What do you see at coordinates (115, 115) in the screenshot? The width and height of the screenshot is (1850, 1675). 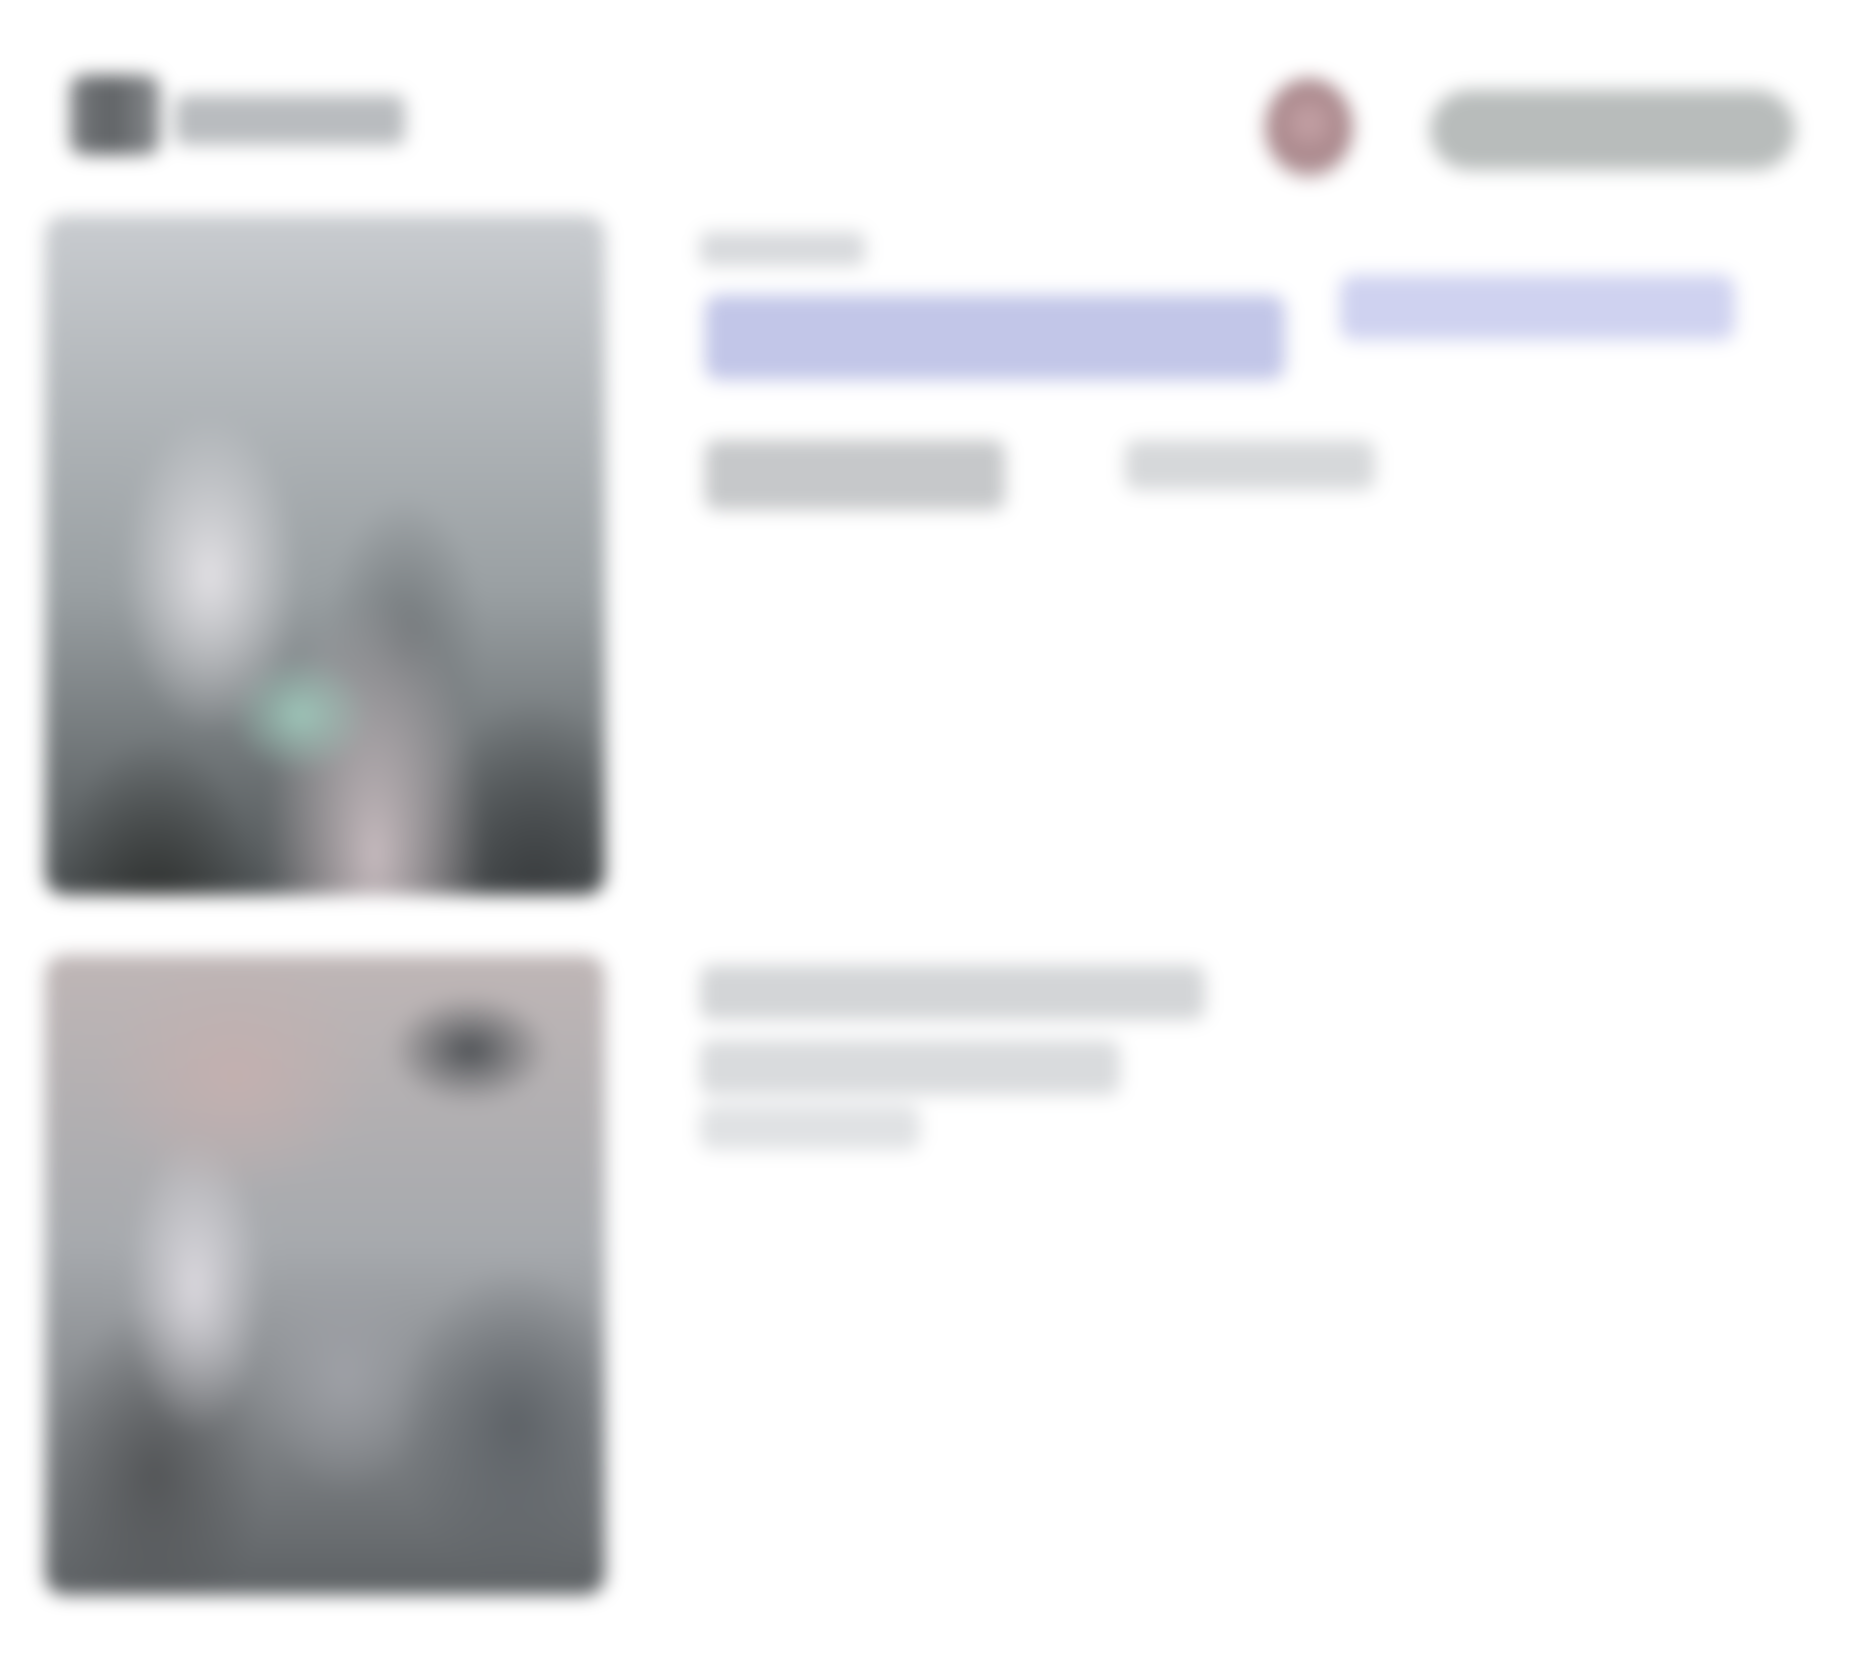 I see `site-logo-icon` at bounding box center [115, 115].